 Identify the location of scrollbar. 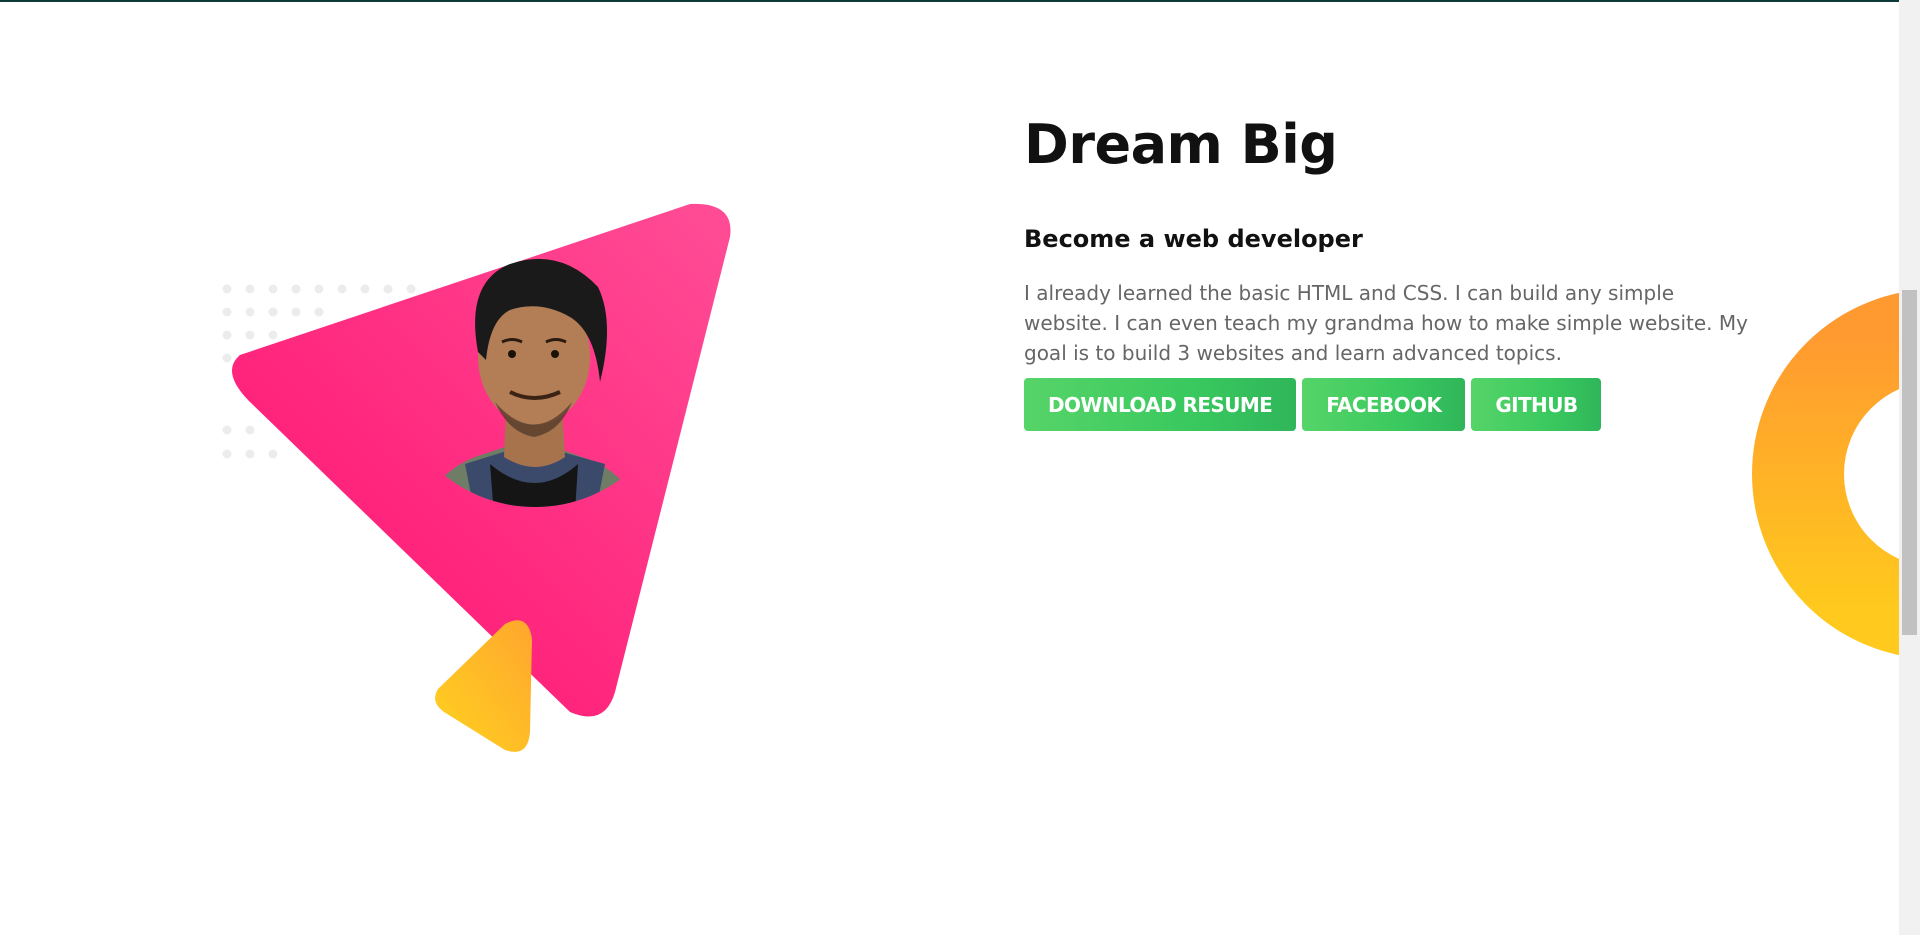
(1909, 467).